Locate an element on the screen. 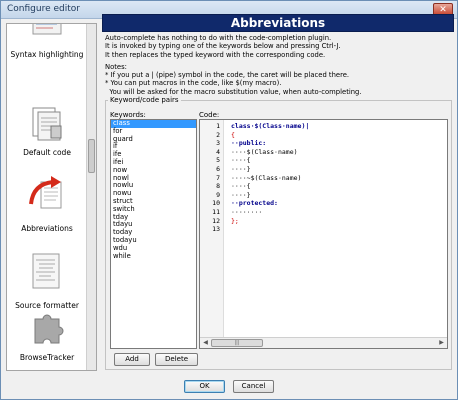  line-number: 1 is located at coordinates (218, 126).